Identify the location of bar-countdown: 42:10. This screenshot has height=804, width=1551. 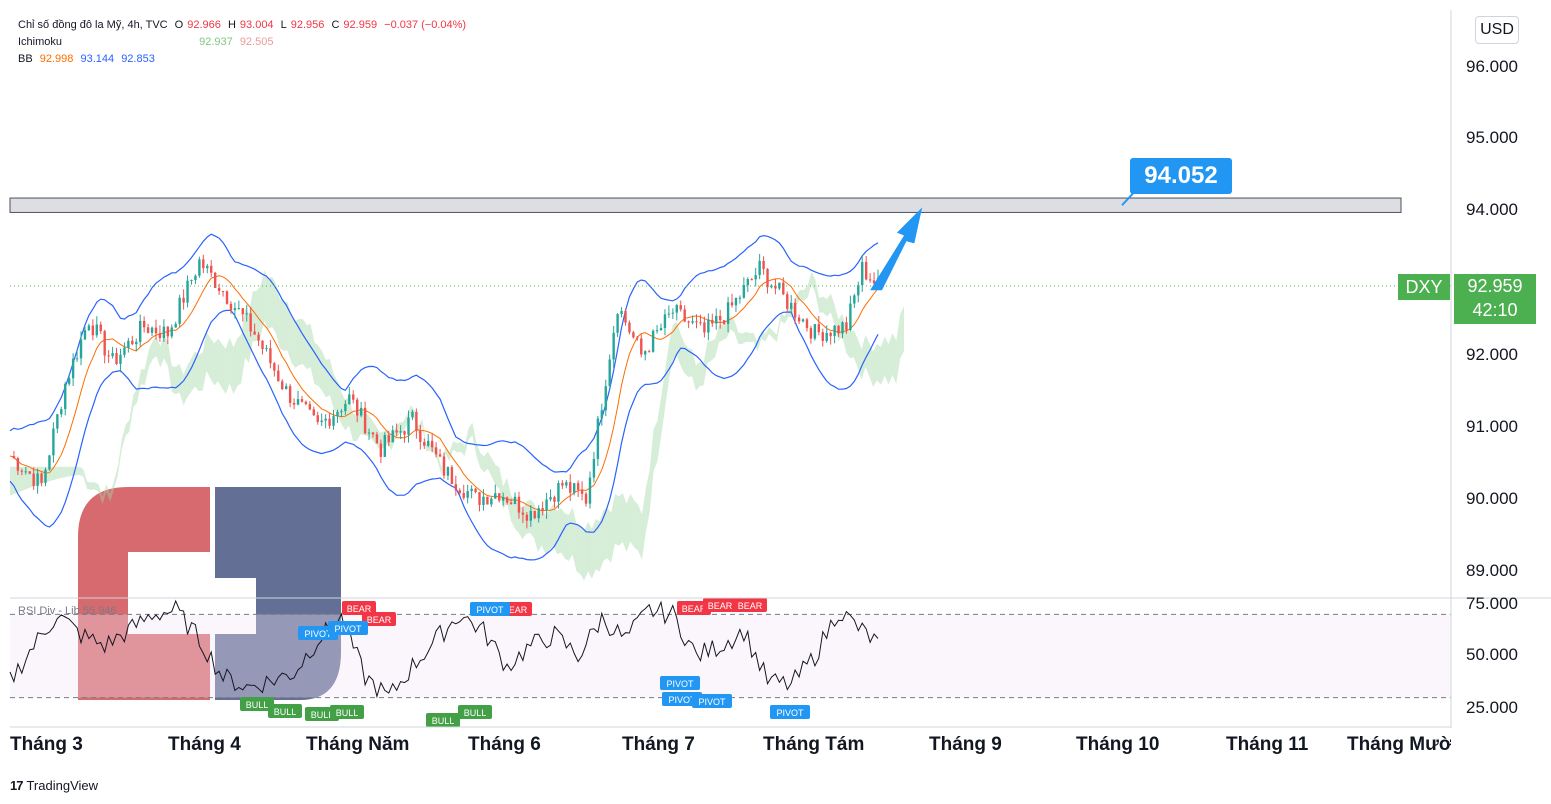
(1495, 310).